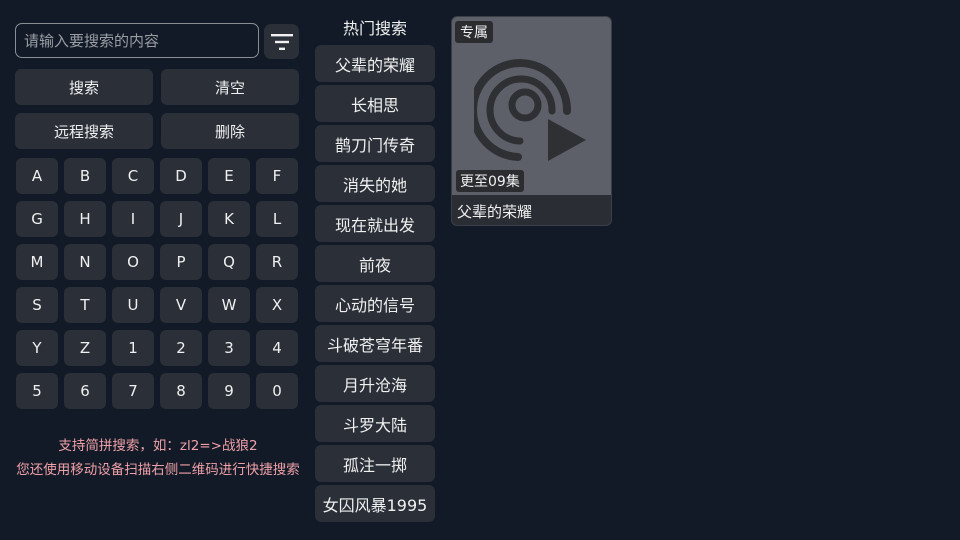 The image size is (960, 540). What do you see at coordinates (375, 183) in the screenshot?
I see `hot-search-item: 消失的她` at bounding box center [375, 183].